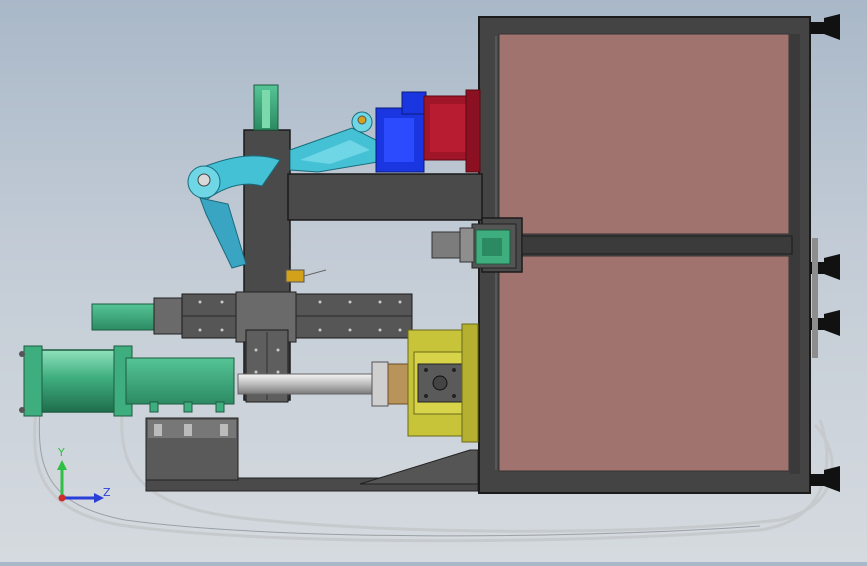 The height and width of the screenshot is (566, 867). Describe the element at coordinates (494, 246) in the screenshot. I see `junction-block` at that location.